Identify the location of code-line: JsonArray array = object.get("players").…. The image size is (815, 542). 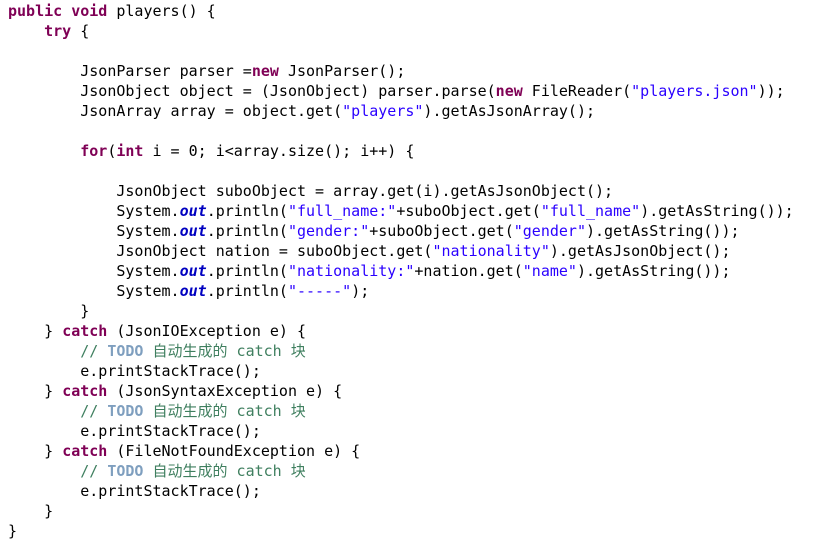
(301, 111).